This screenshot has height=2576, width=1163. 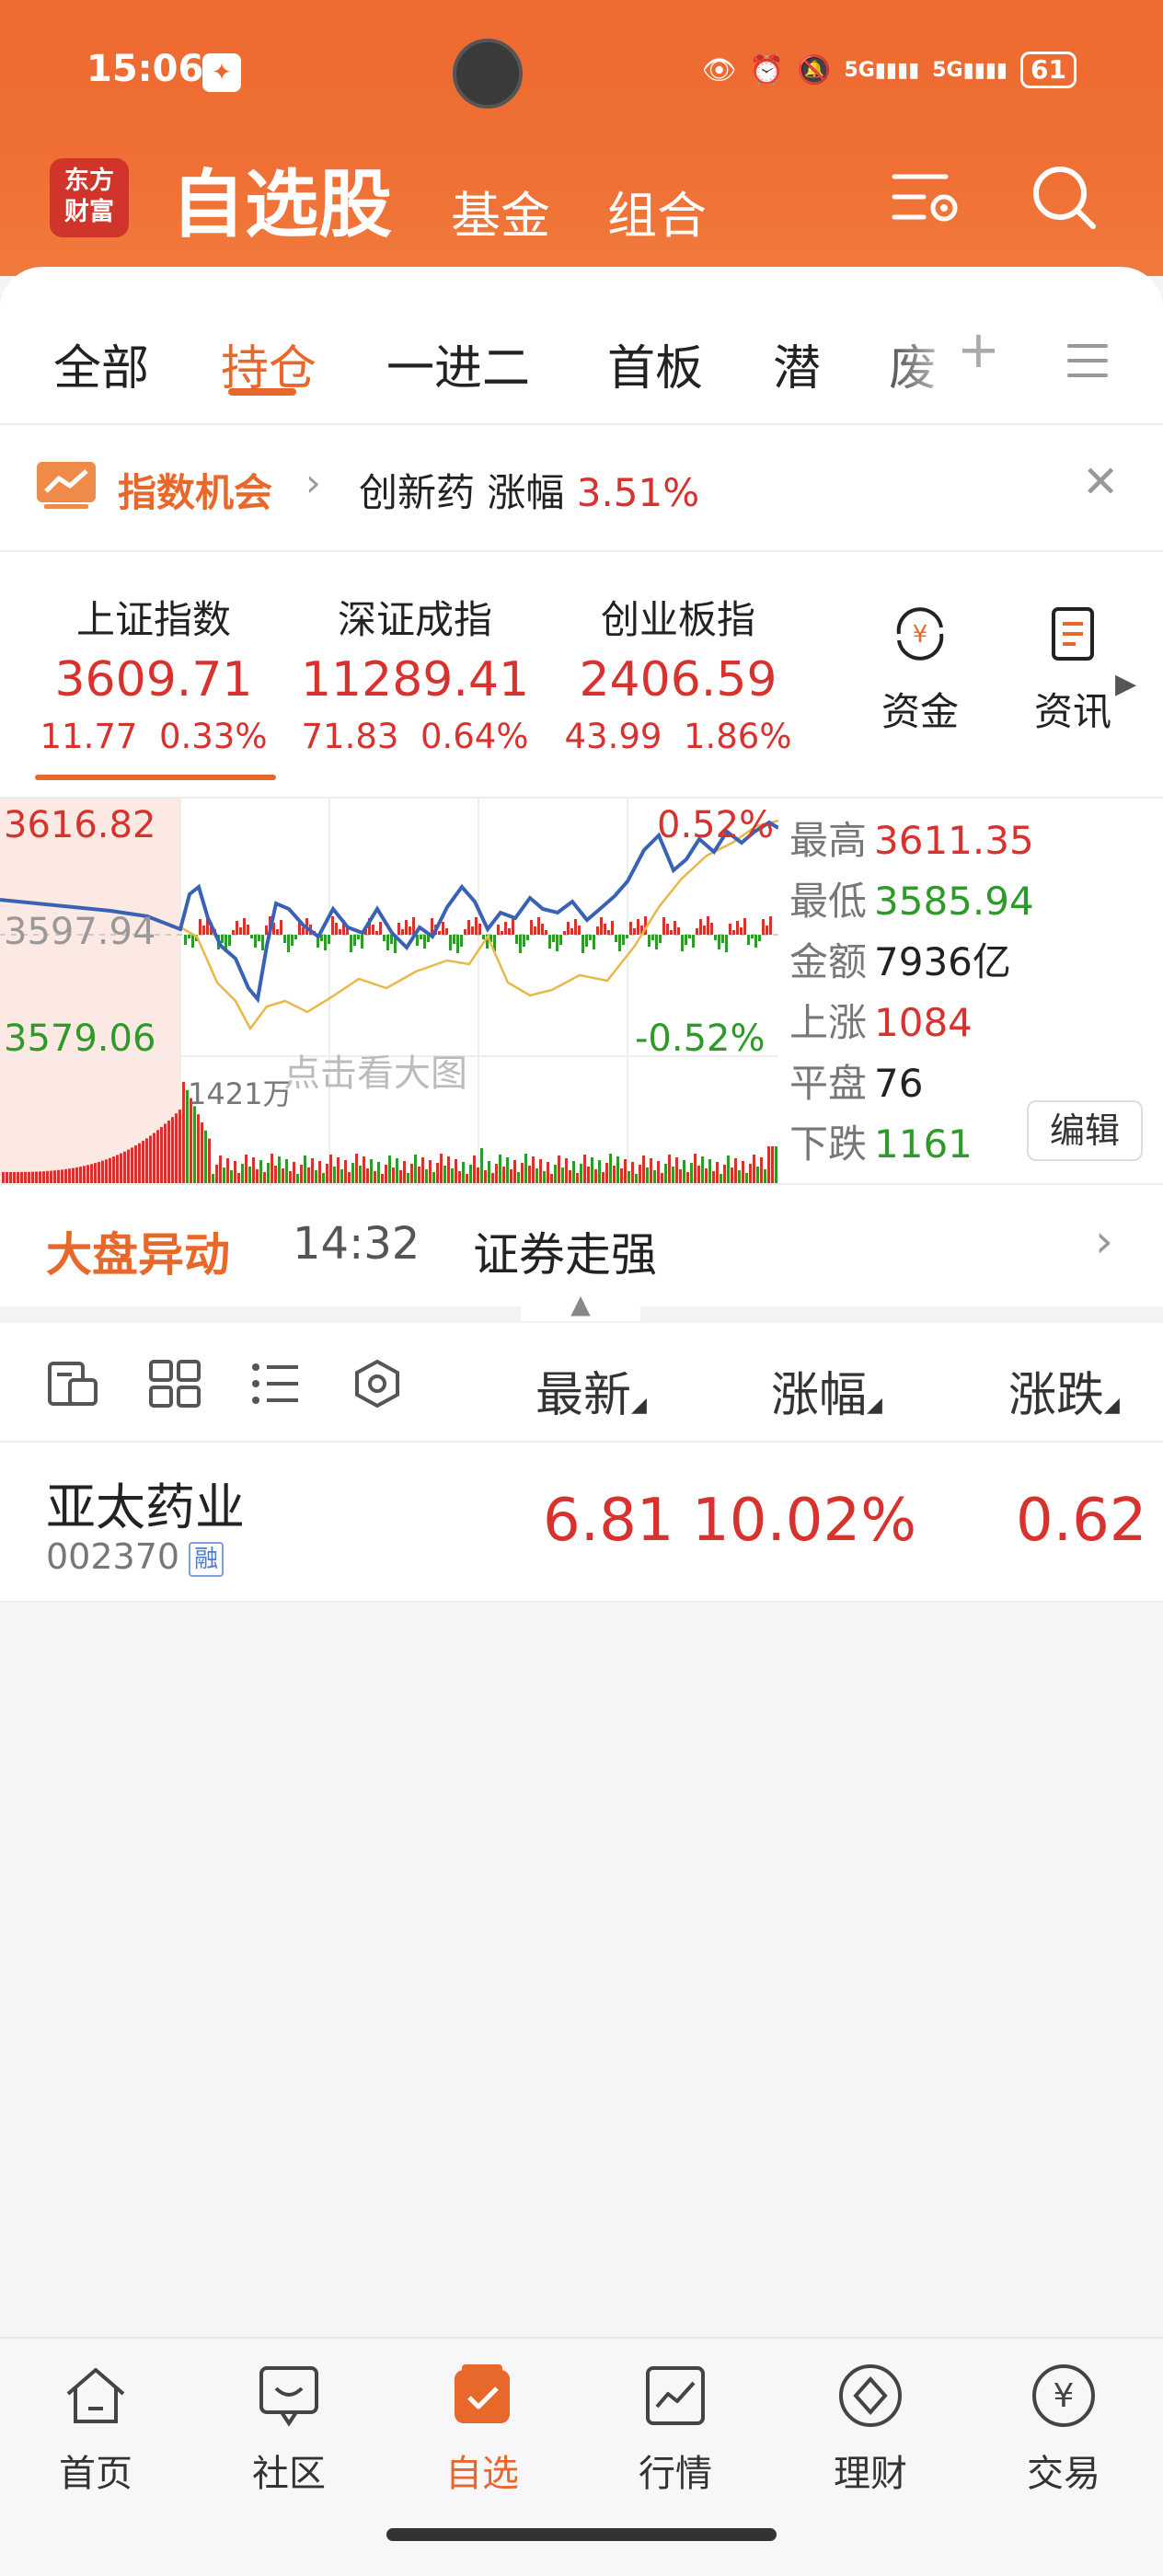 What do you see at coordinates (276, 1383) in the screenshot?
I see `list-view-icon` at bounding box center [276, 1383].